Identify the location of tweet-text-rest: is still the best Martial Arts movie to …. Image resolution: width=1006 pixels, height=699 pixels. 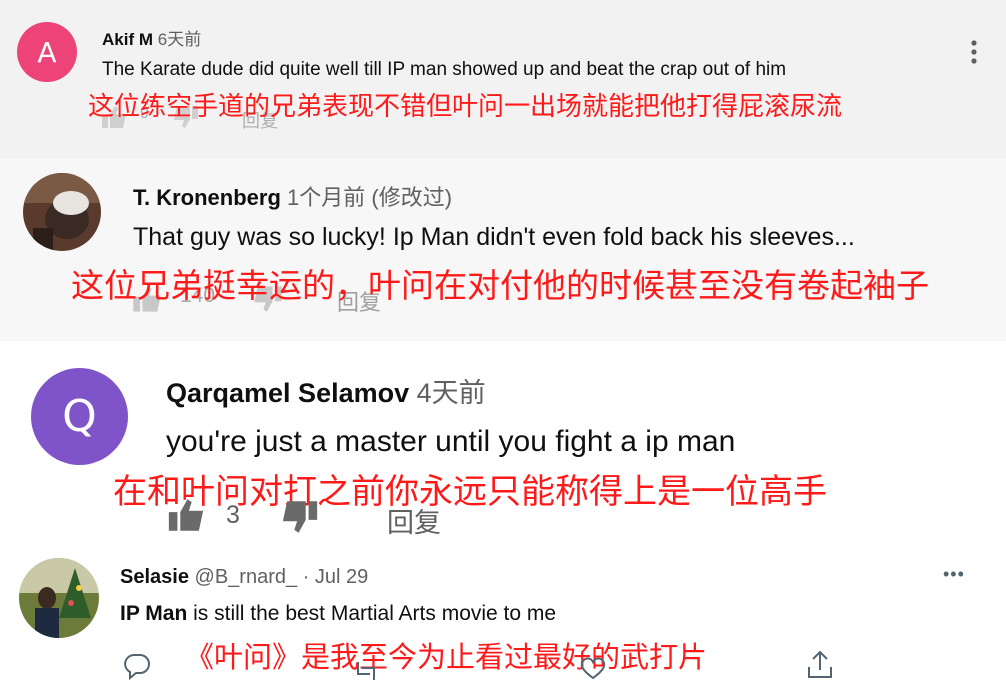
(372, 613).